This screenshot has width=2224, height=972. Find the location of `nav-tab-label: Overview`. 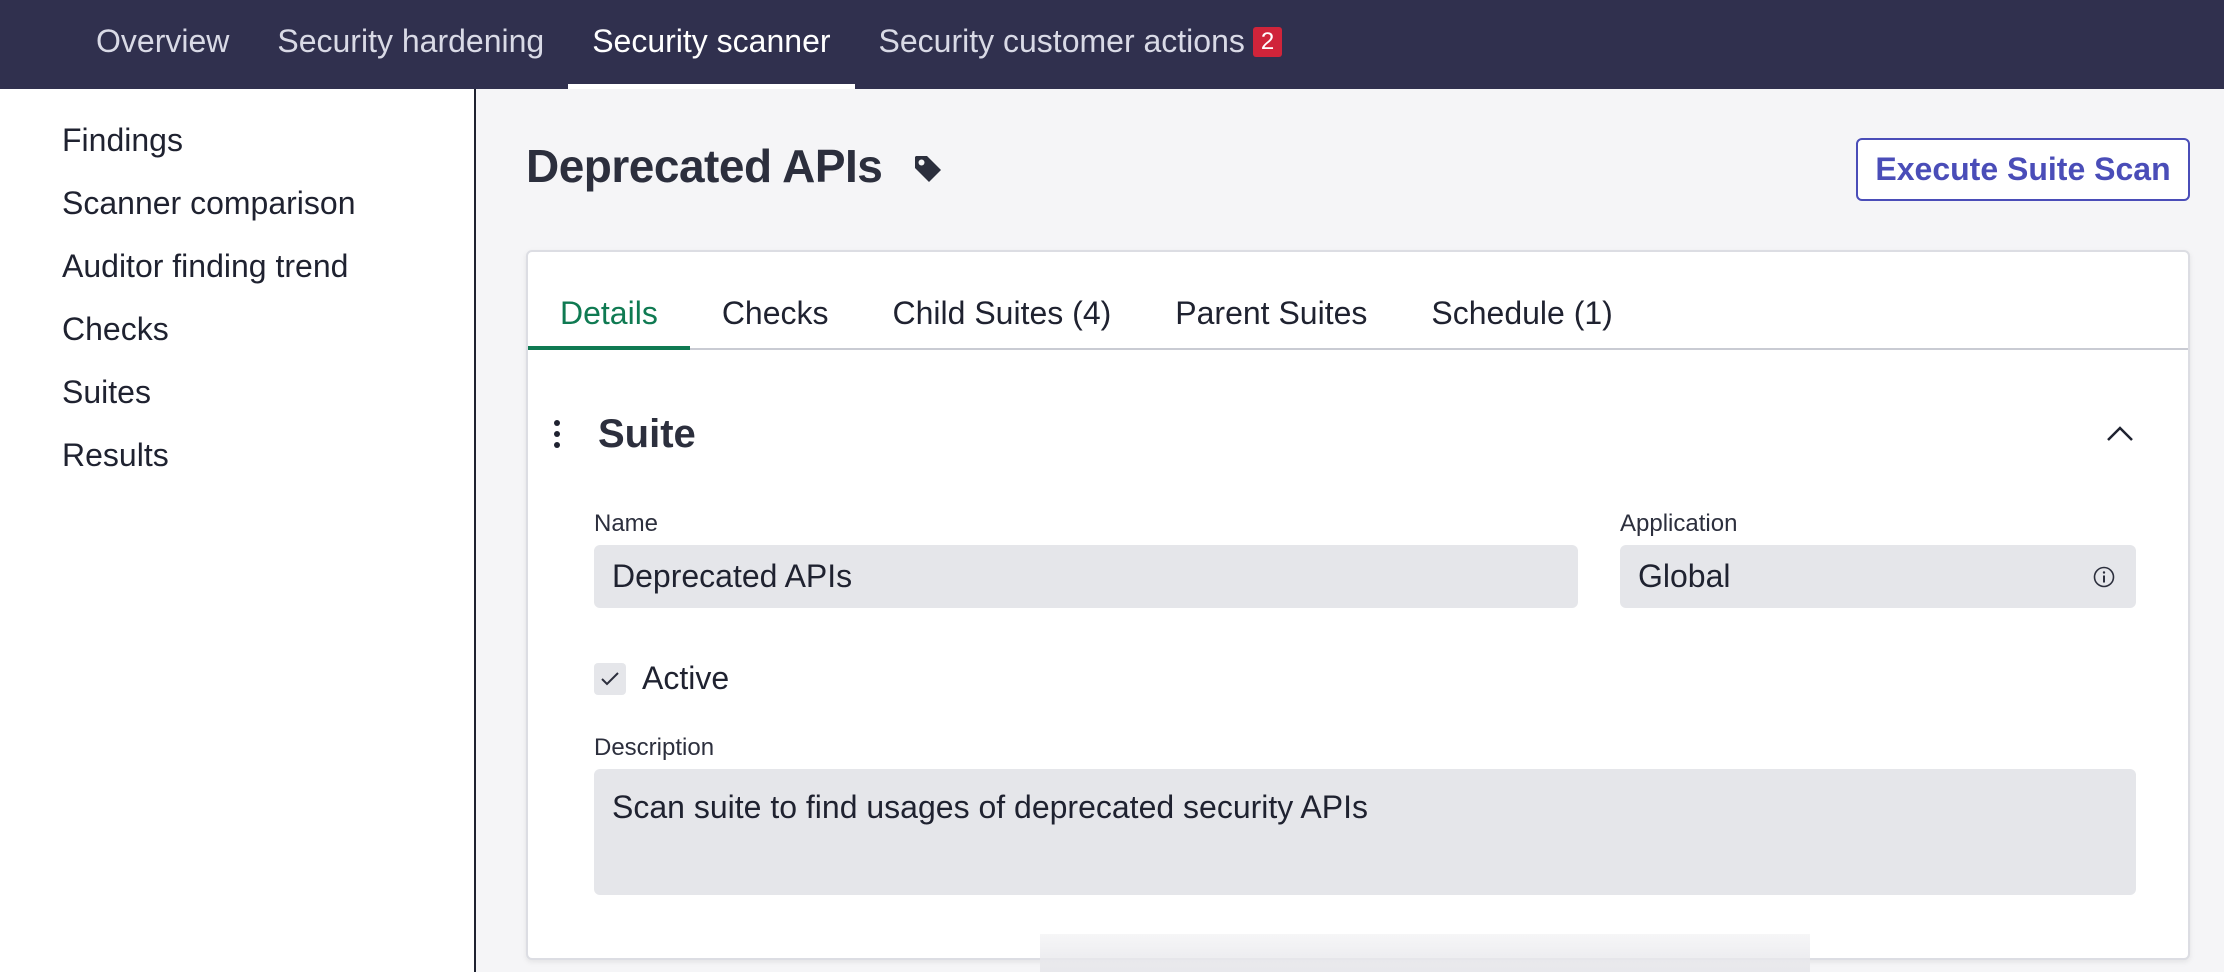

nav-tab-label: Overview is located at coordinates (163, 41).